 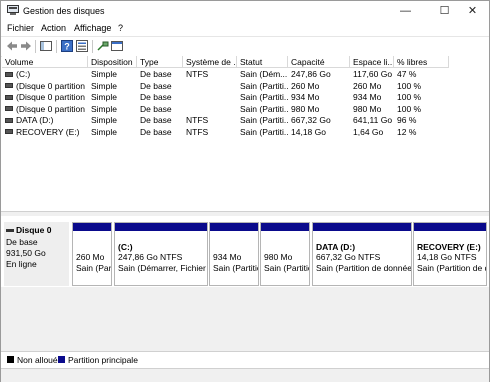 What do you see at coordinates (234, 254) in the screenshot?
I see `partition-block: 934 Mo Sain (Partitio` at bounding box center [234, 254].